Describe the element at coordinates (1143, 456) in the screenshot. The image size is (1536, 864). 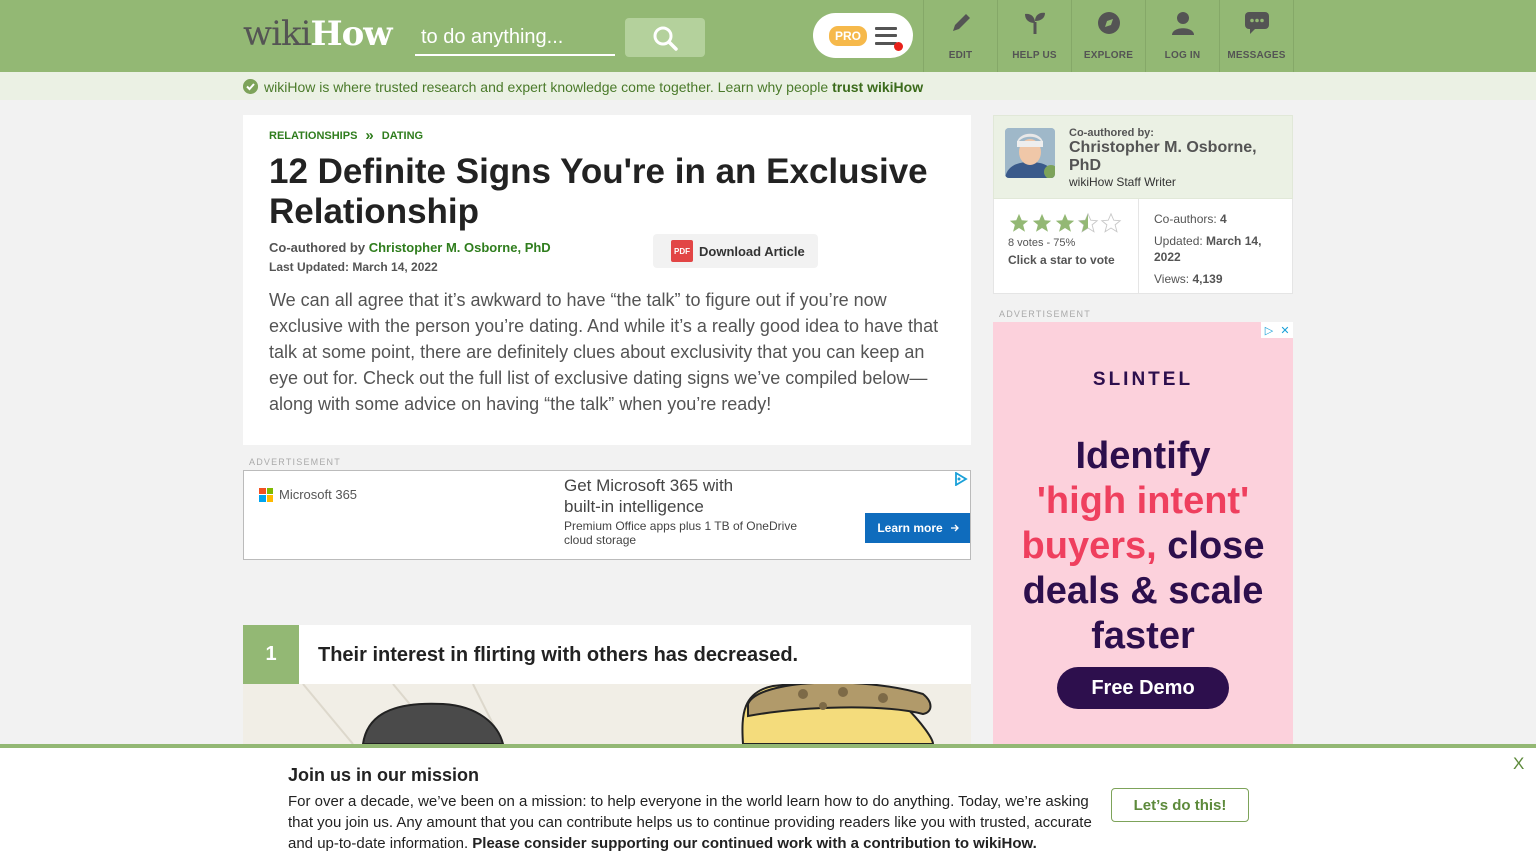
I see `slintel-line1: Identify` at that location.